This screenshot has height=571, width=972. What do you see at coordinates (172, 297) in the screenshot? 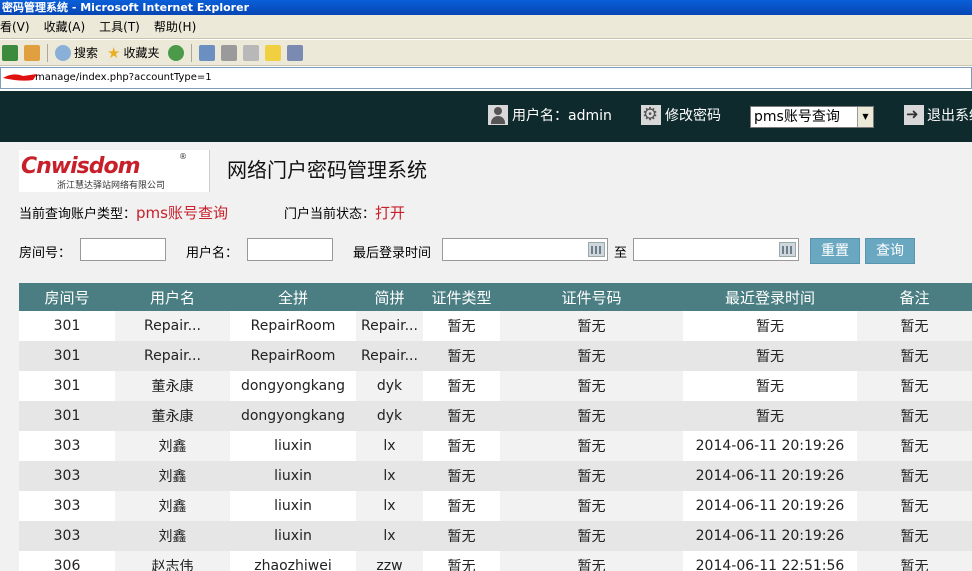
I see `col-header-username: 用户名` at bounding box center [172, 297].